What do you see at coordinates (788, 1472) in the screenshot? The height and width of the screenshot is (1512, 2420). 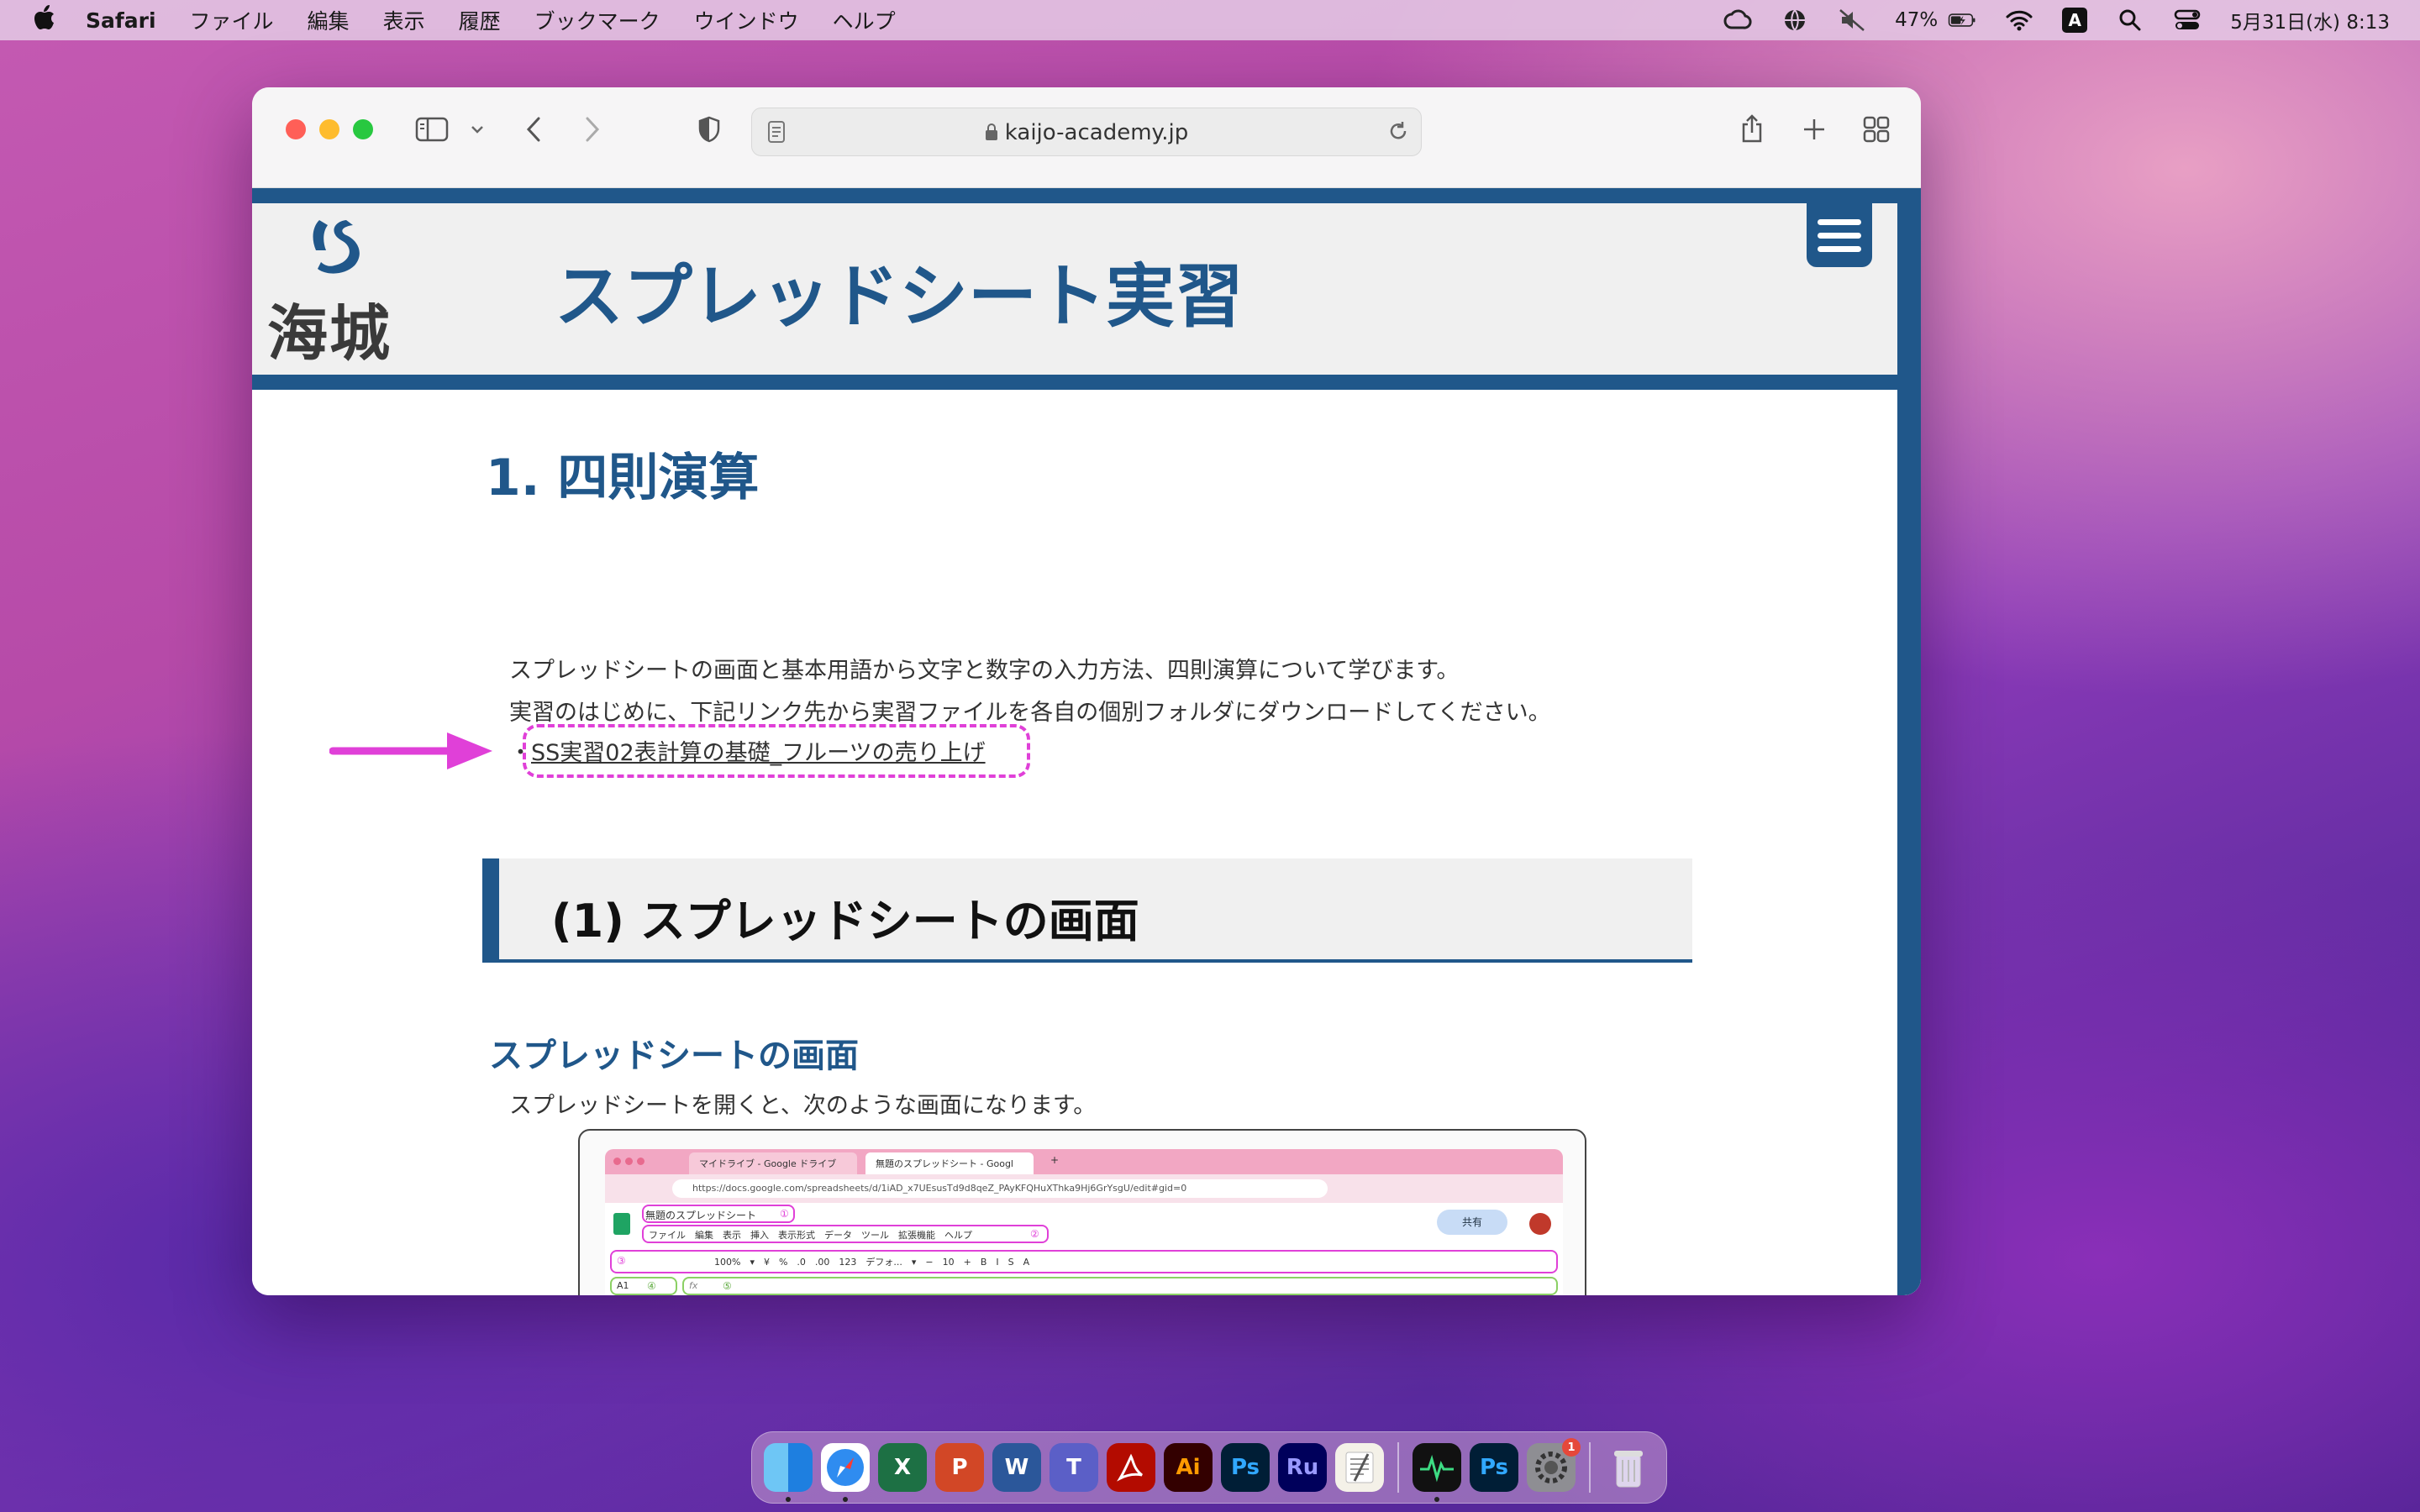 I see `dock-finder-icon` at bounding box center [788, 1472].